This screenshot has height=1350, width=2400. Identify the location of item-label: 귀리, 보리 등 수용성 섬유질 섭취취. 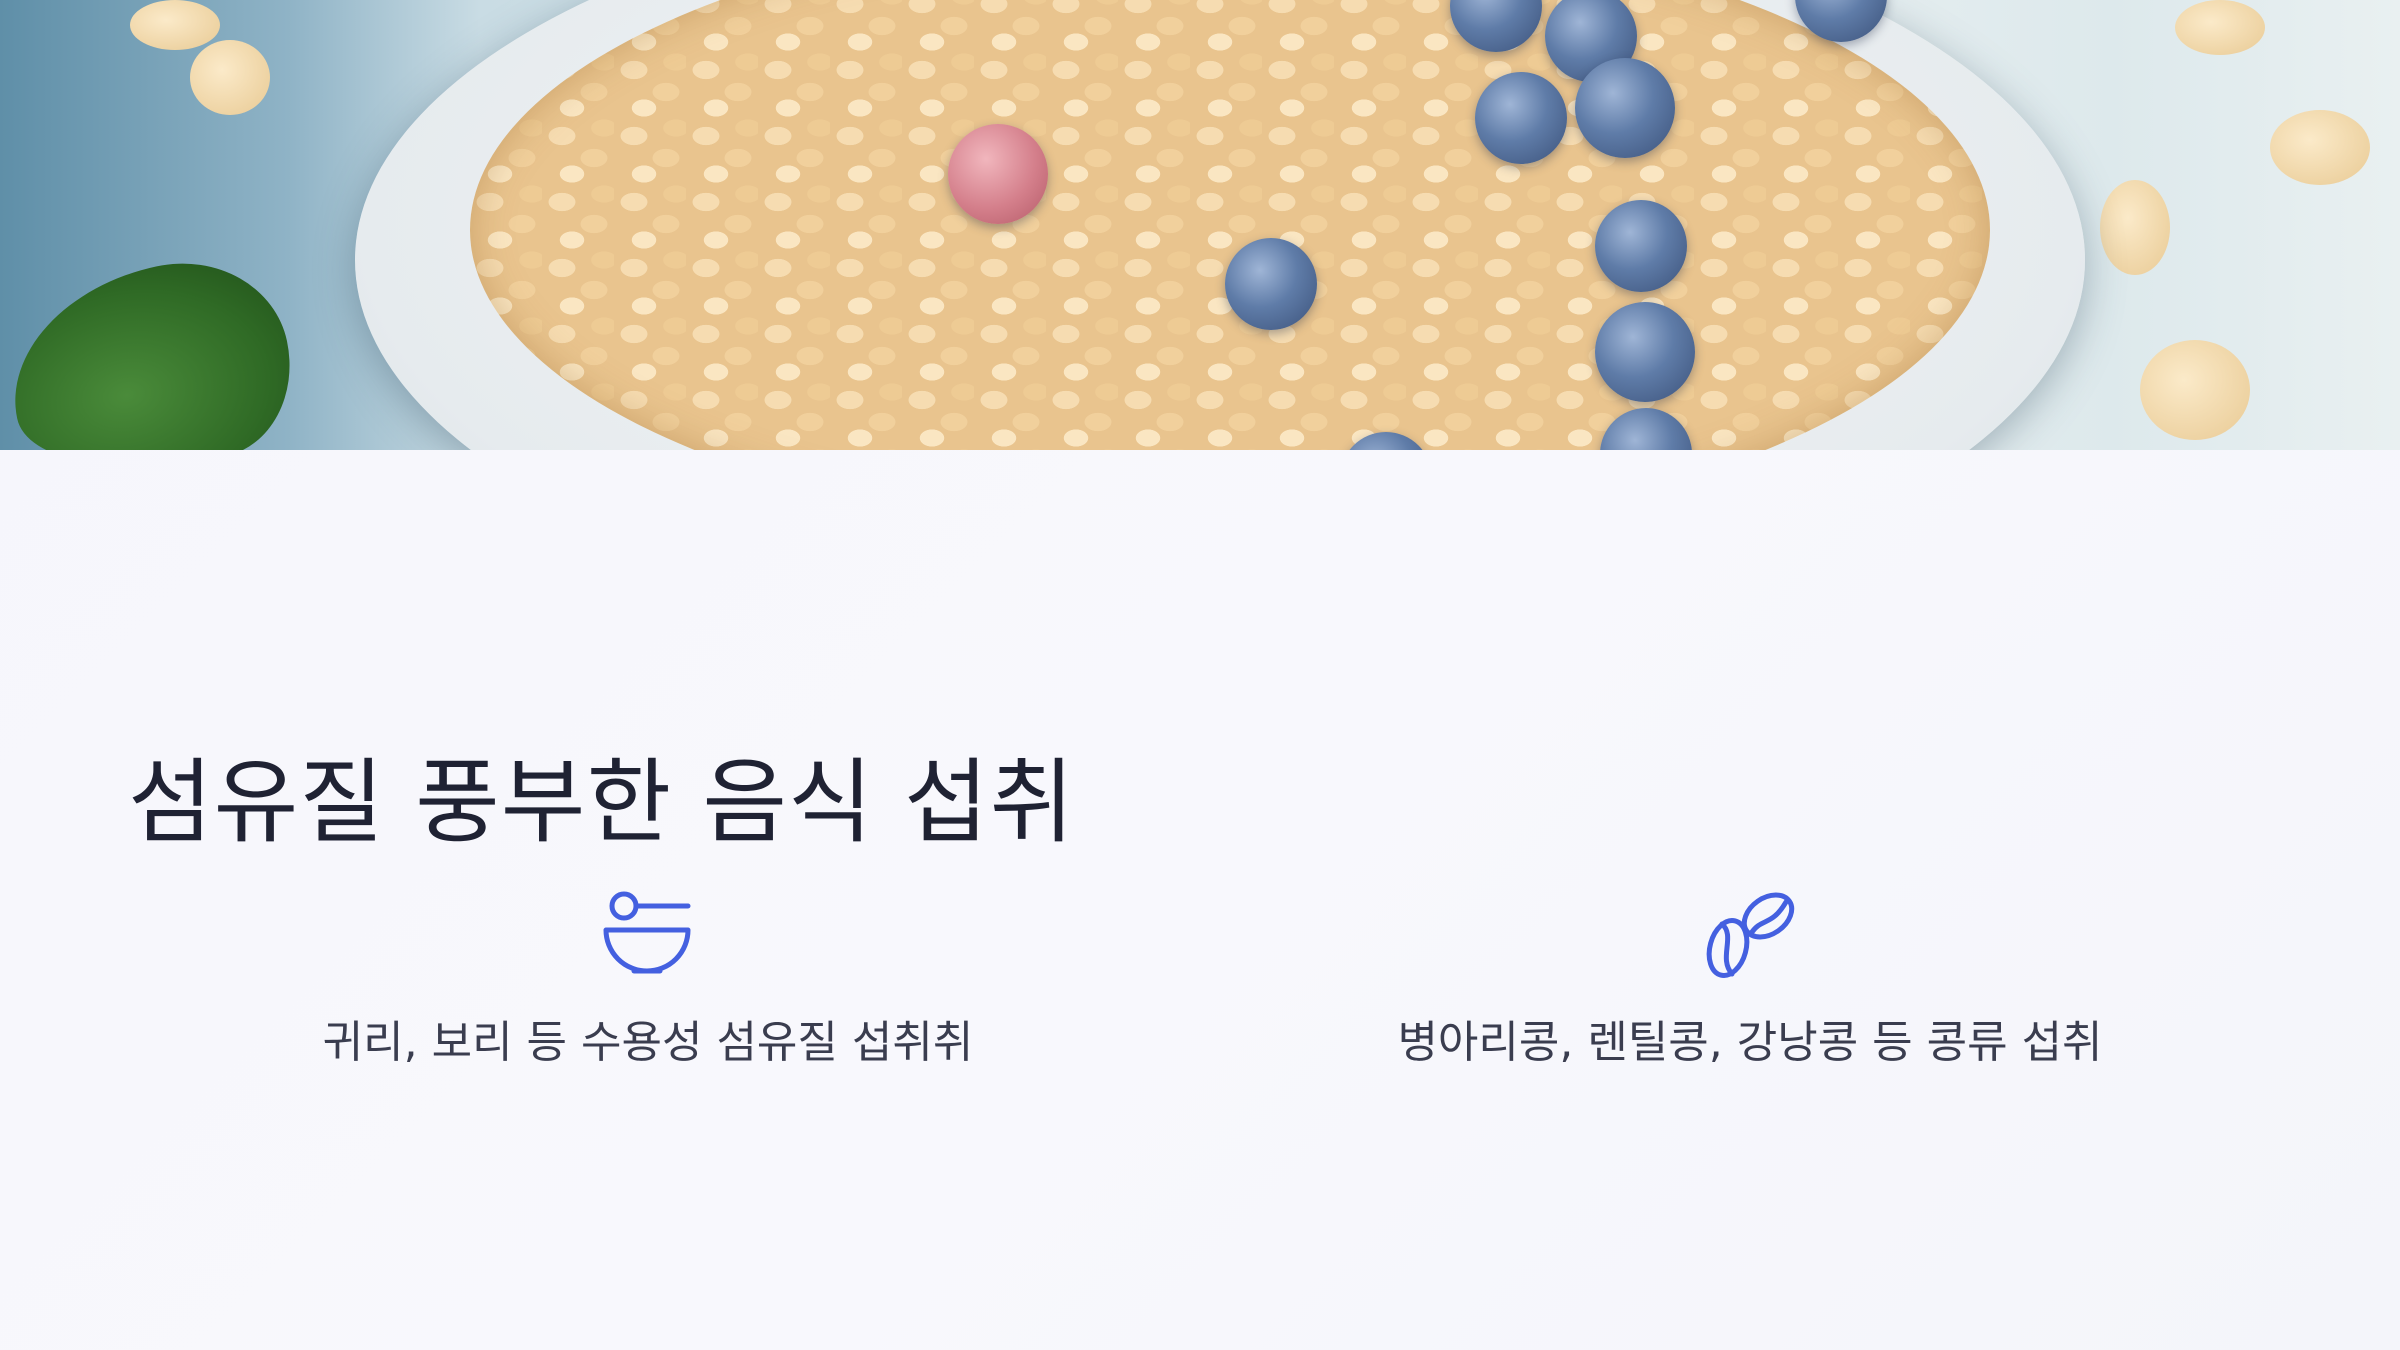
(648, 1042).